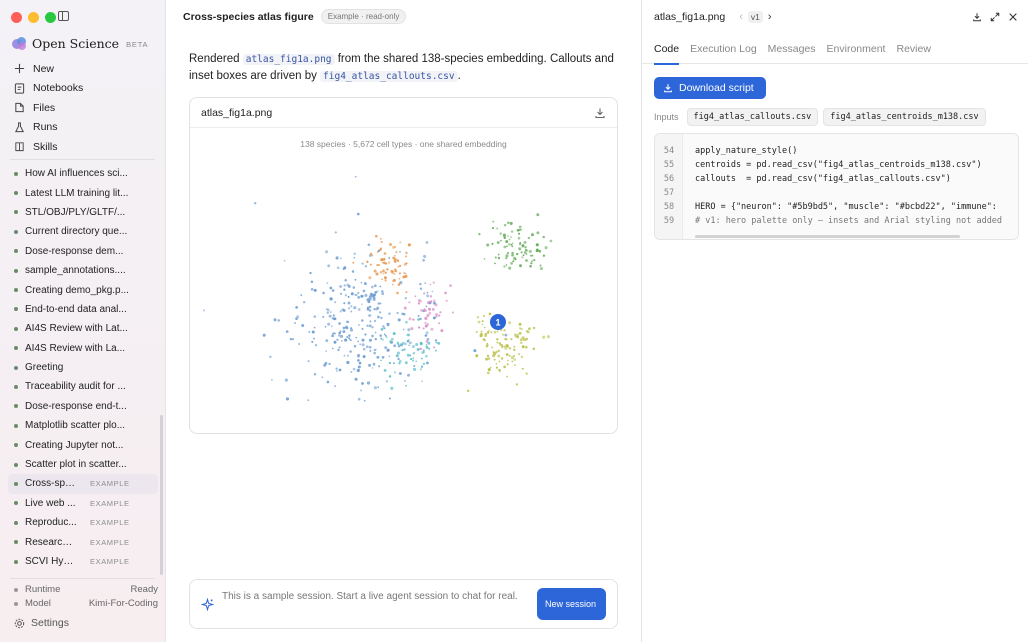 This screenshot has width=1028, height=642. What do you see at coordinates (667, 49) in the screenshot?
I see `tab-code: Code` at bounding box center [667, 49].